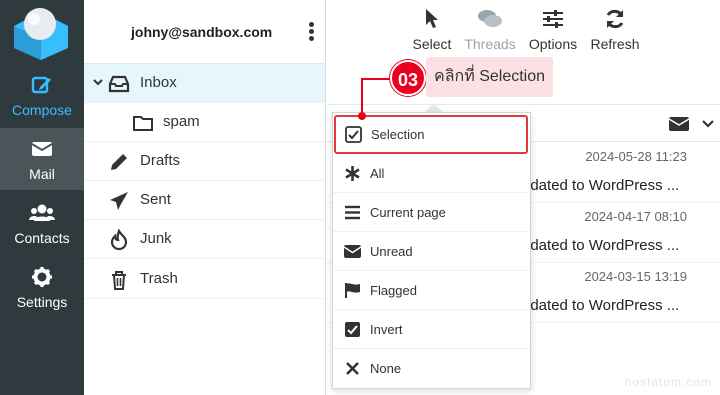 This screenshot has width=720, height=395. Describe the element at coordinates (432, 33) in the screenshot. I see `select-button: Select` at that location.